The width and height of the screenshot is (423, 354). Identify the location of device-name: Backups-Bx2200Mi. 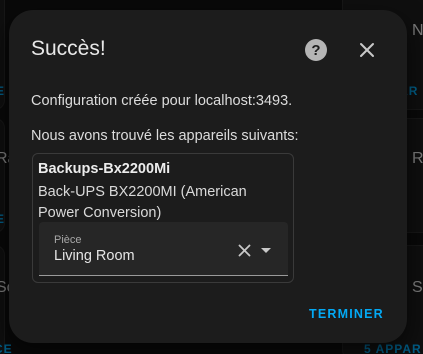
(104, 169).